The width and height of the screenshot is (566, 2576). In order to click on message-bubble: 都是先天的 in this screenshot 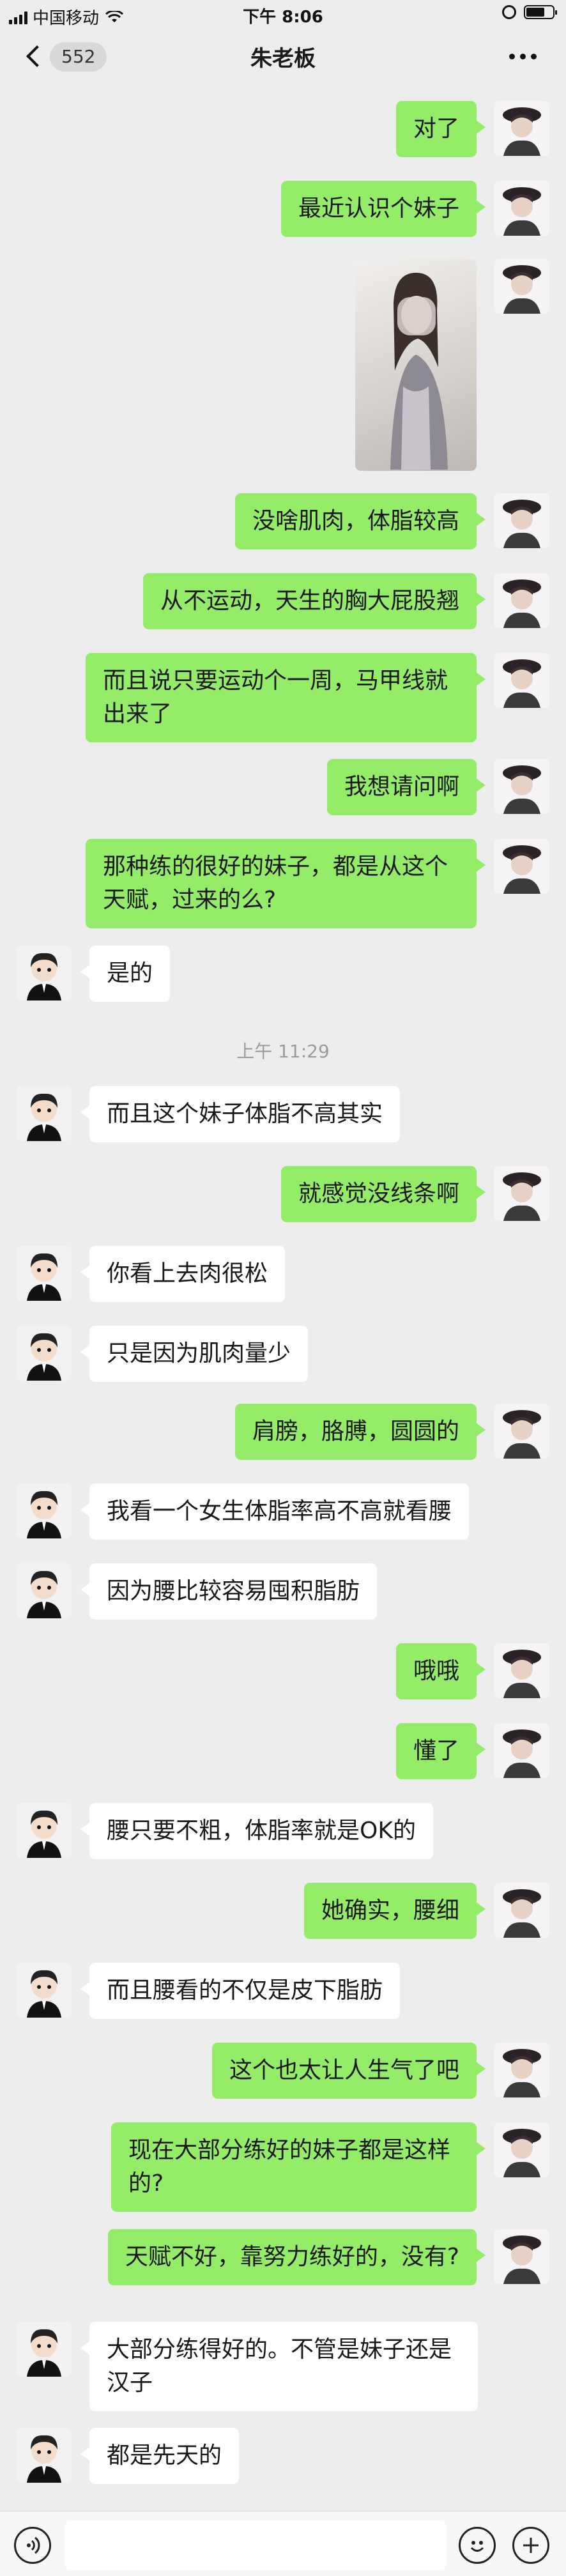, I will do `click(160, 2456)`.